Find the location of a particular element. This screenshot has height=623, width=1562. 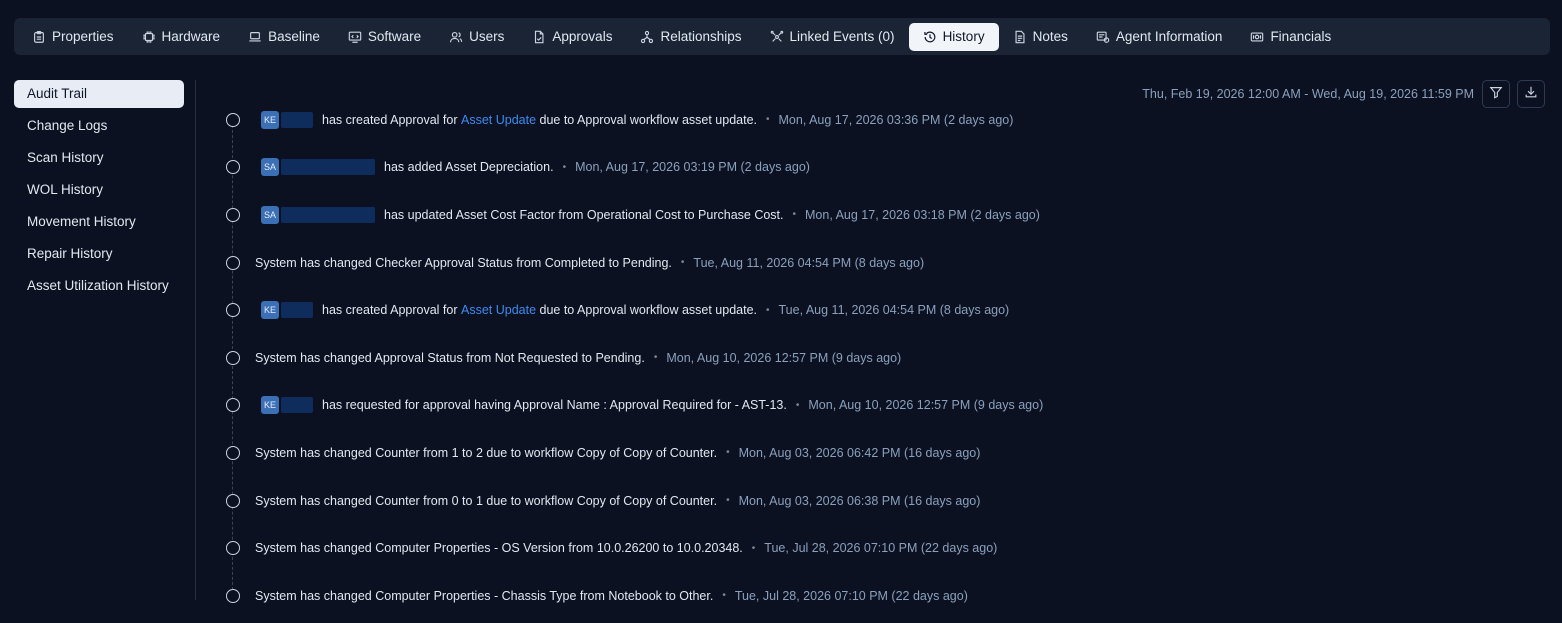

tab-history: History is located at coordinates (953, 36).